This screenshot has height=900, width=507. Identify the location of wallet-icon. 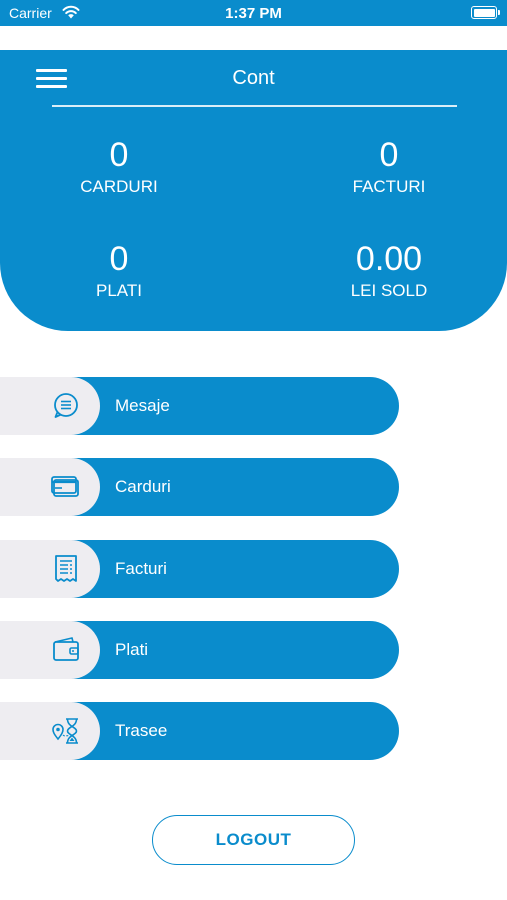
(66, 649).